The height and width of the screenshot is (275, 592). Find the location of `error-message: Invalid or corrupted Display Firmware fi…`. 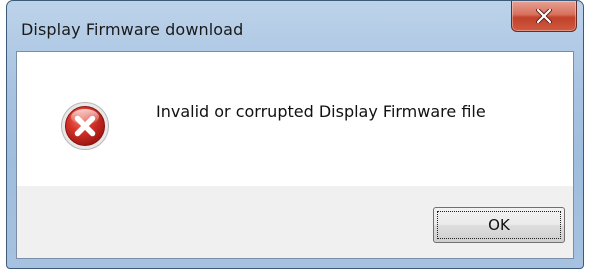

error-message: Invalid or corrupted Display Firmware fi… is located at coordinates (321, 111).